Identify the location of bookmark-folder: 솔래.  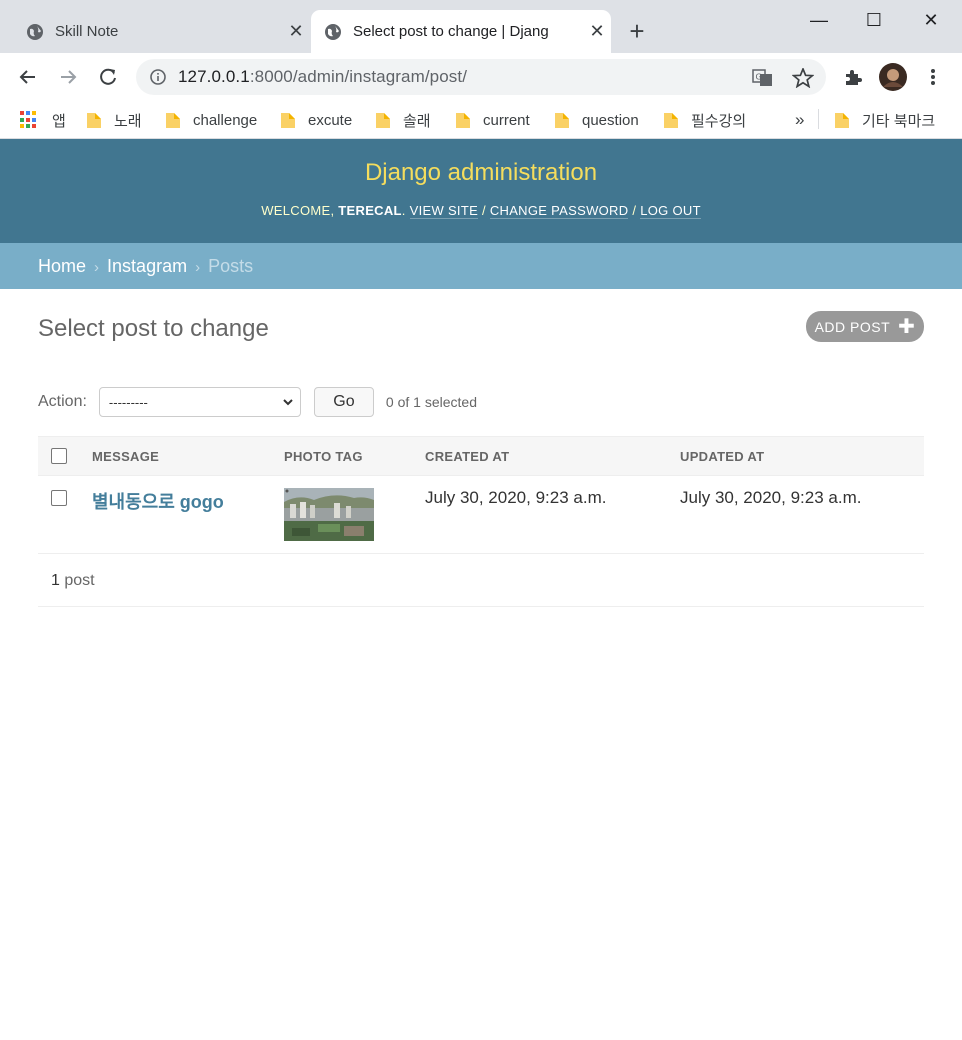
(403, 120).